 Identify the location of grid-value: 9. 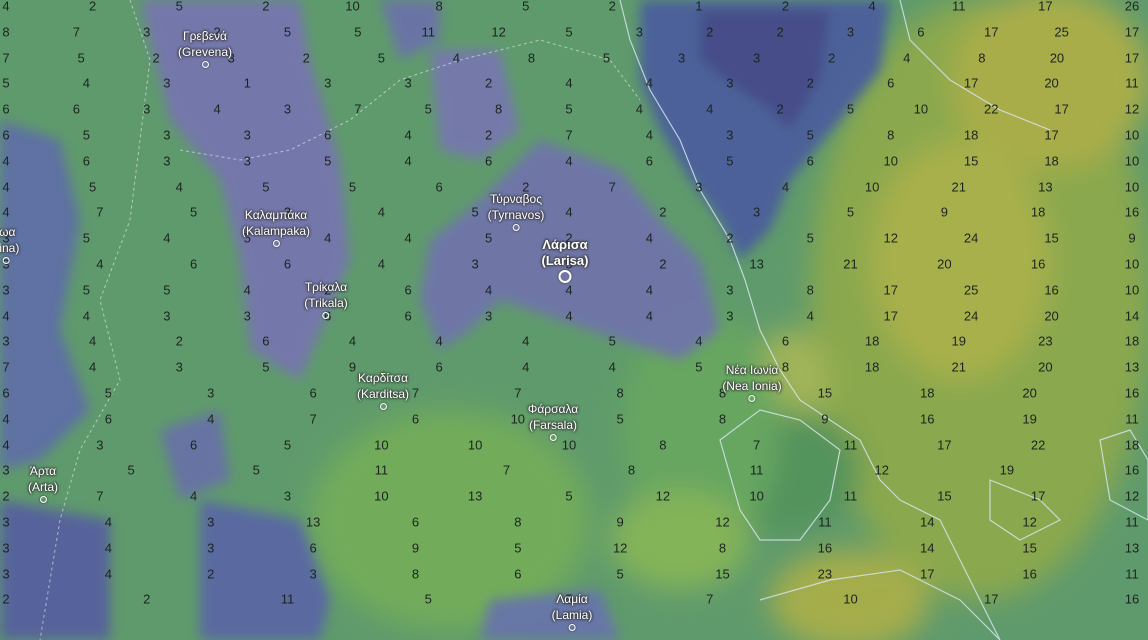
(620, 522).